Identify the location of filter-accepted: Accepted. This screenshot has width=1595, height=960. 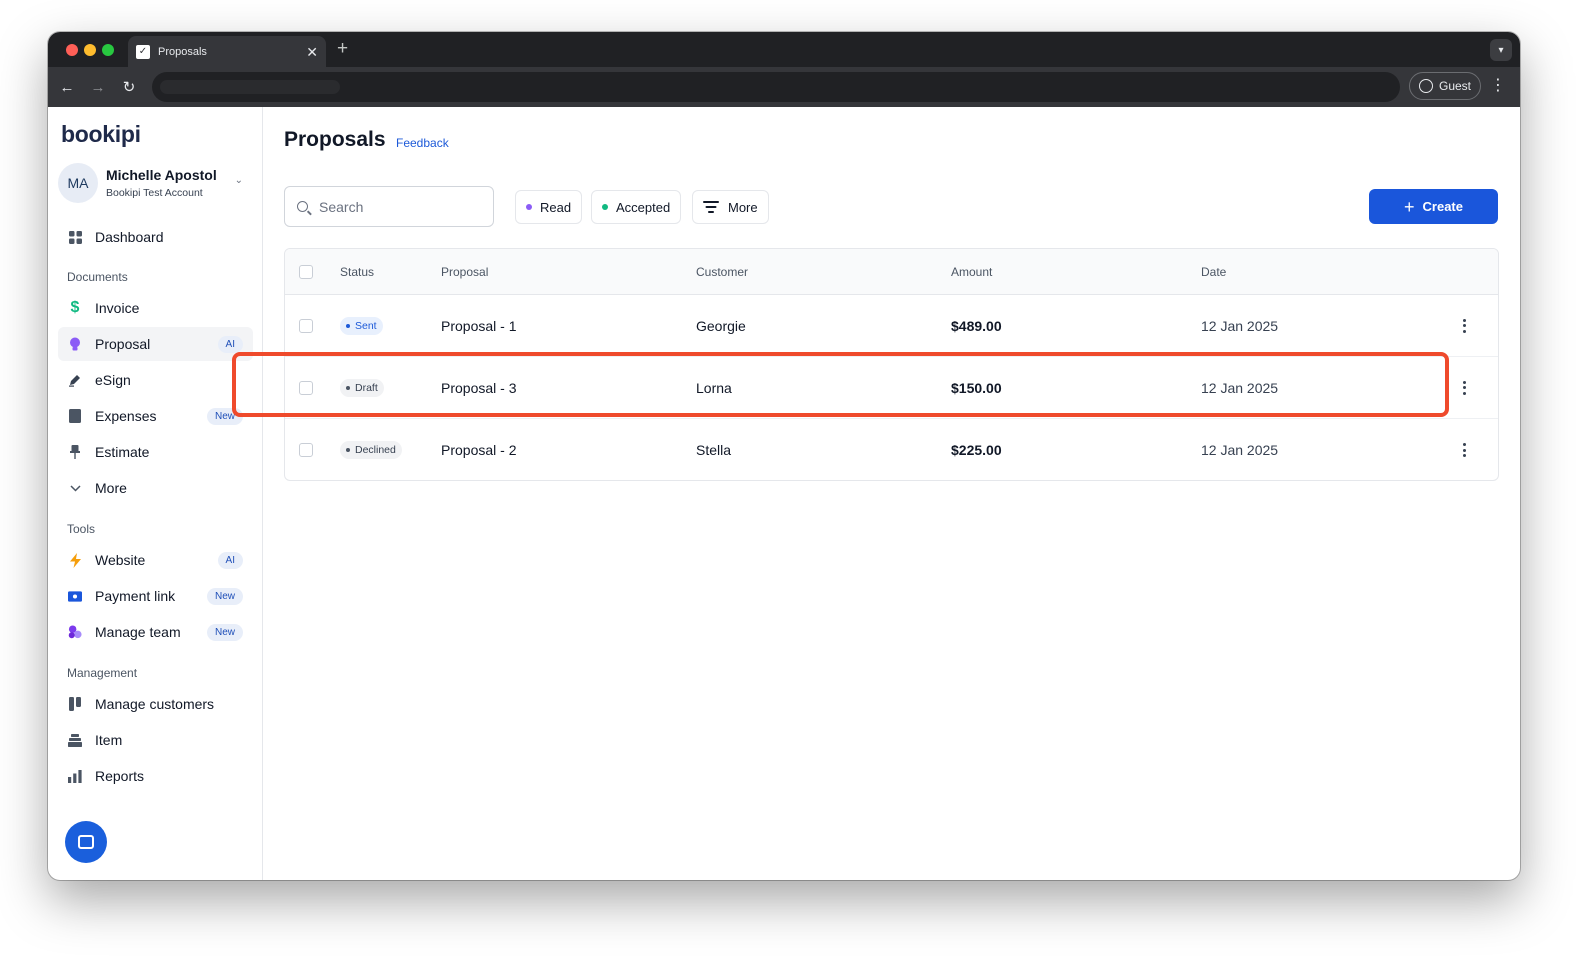
(636, 207).